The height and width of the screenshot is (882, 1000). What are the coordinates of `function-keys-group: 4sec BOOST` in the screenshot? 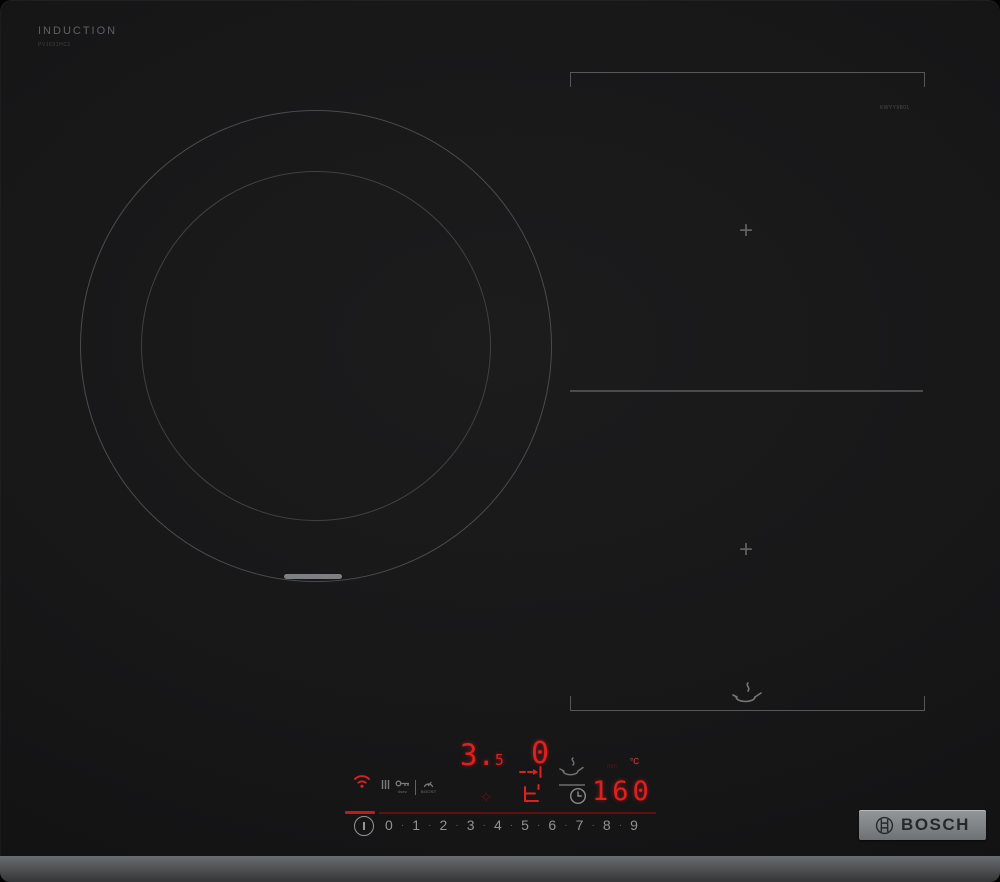 It's located at (409, 787).